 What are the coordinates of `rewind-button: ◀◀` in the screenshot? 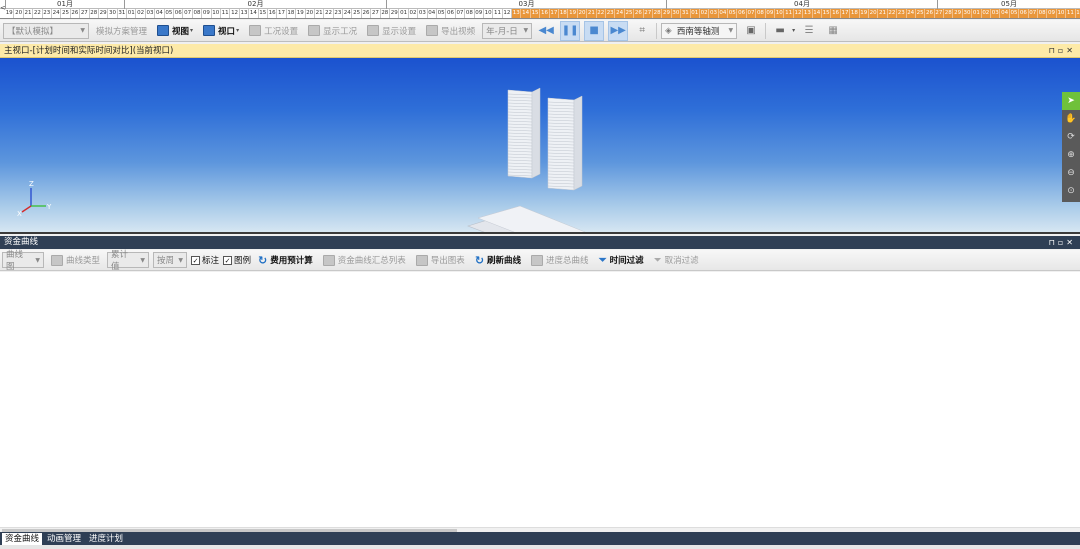 It's located at (546, 31).